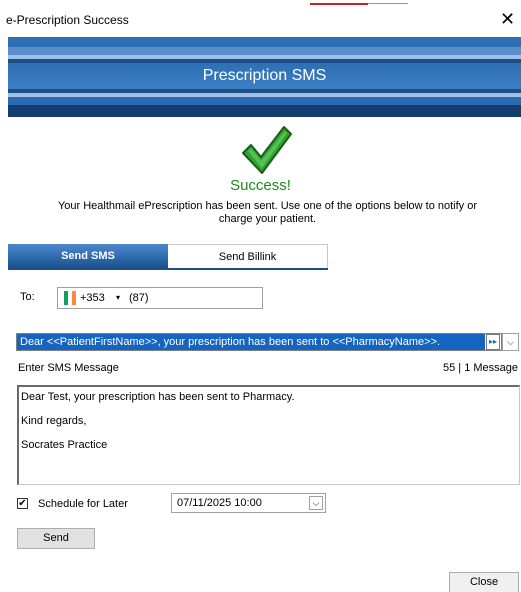  I want to click on background-window-edge, so click(260, 3).